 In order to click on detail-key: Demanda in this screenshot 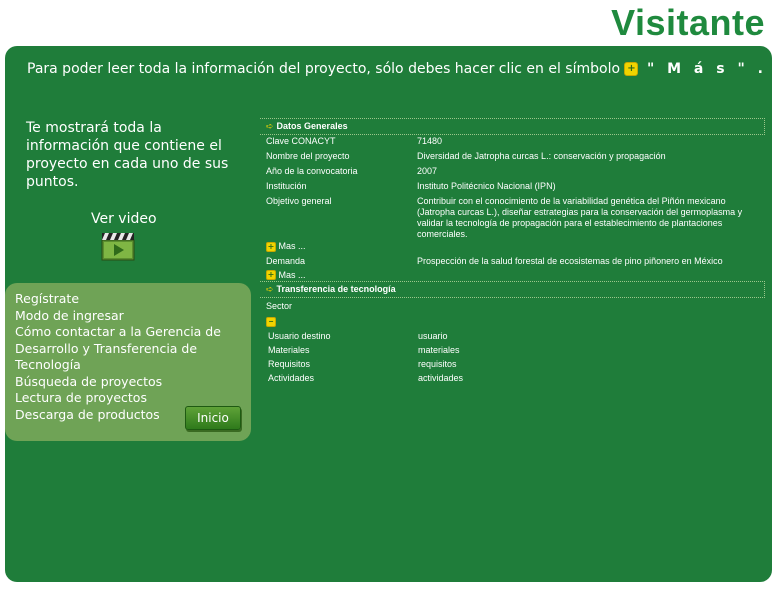, I will do `click(286, 260)`.